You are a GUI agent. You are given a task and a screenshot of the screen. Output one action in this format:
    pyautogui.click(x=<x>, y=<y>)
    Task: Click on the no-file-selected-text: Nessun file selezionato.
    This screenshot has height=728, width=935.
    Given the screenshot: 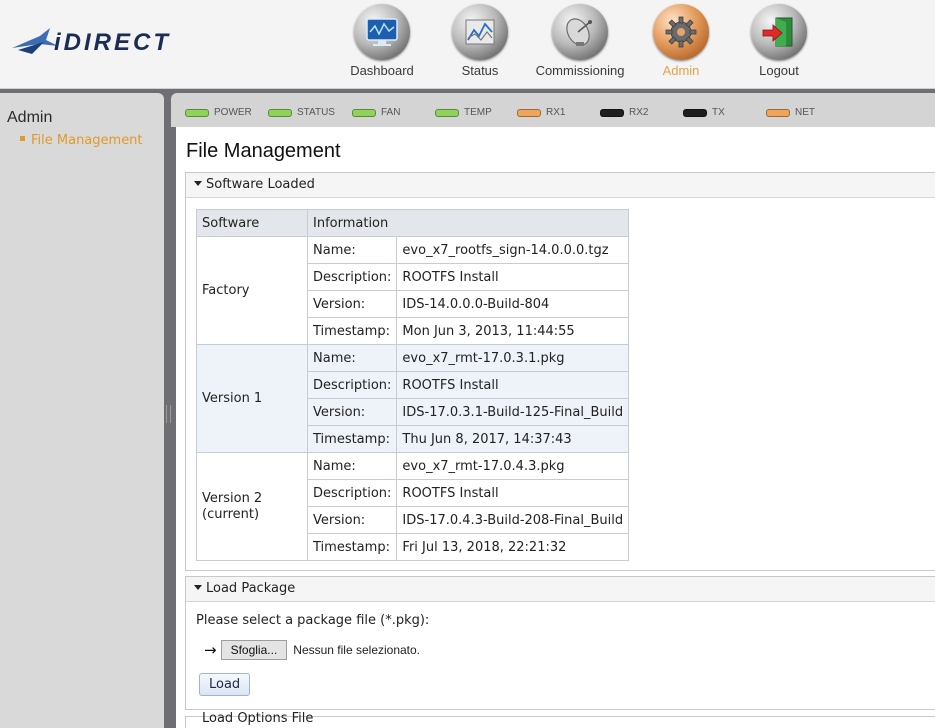 What is the action you would take?
    pyautogui.click(x=357, y=650)
    